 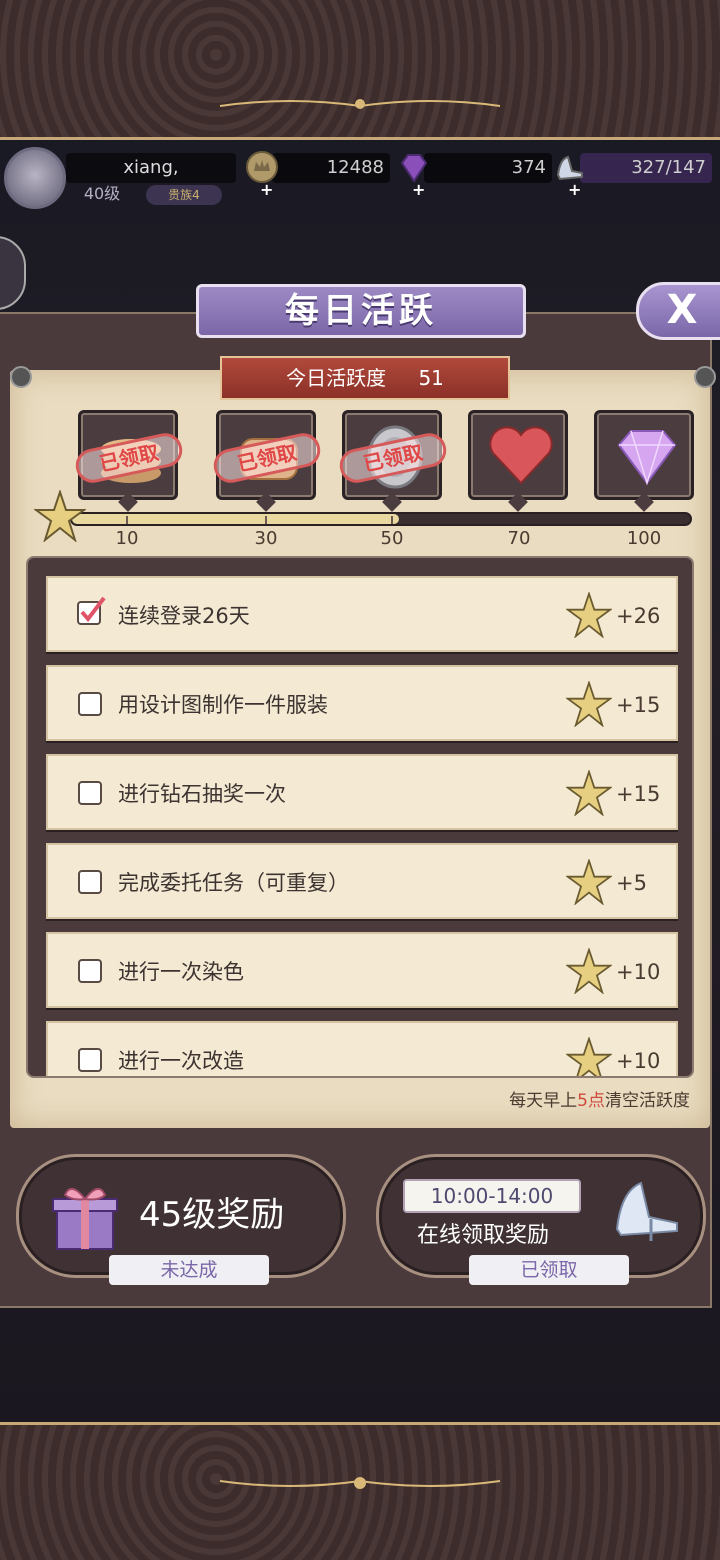 I want to click on player-status-bar: xiang, 40级 贵族4 + 12488 + 374 + 327/147, so click(x=360, y=180).